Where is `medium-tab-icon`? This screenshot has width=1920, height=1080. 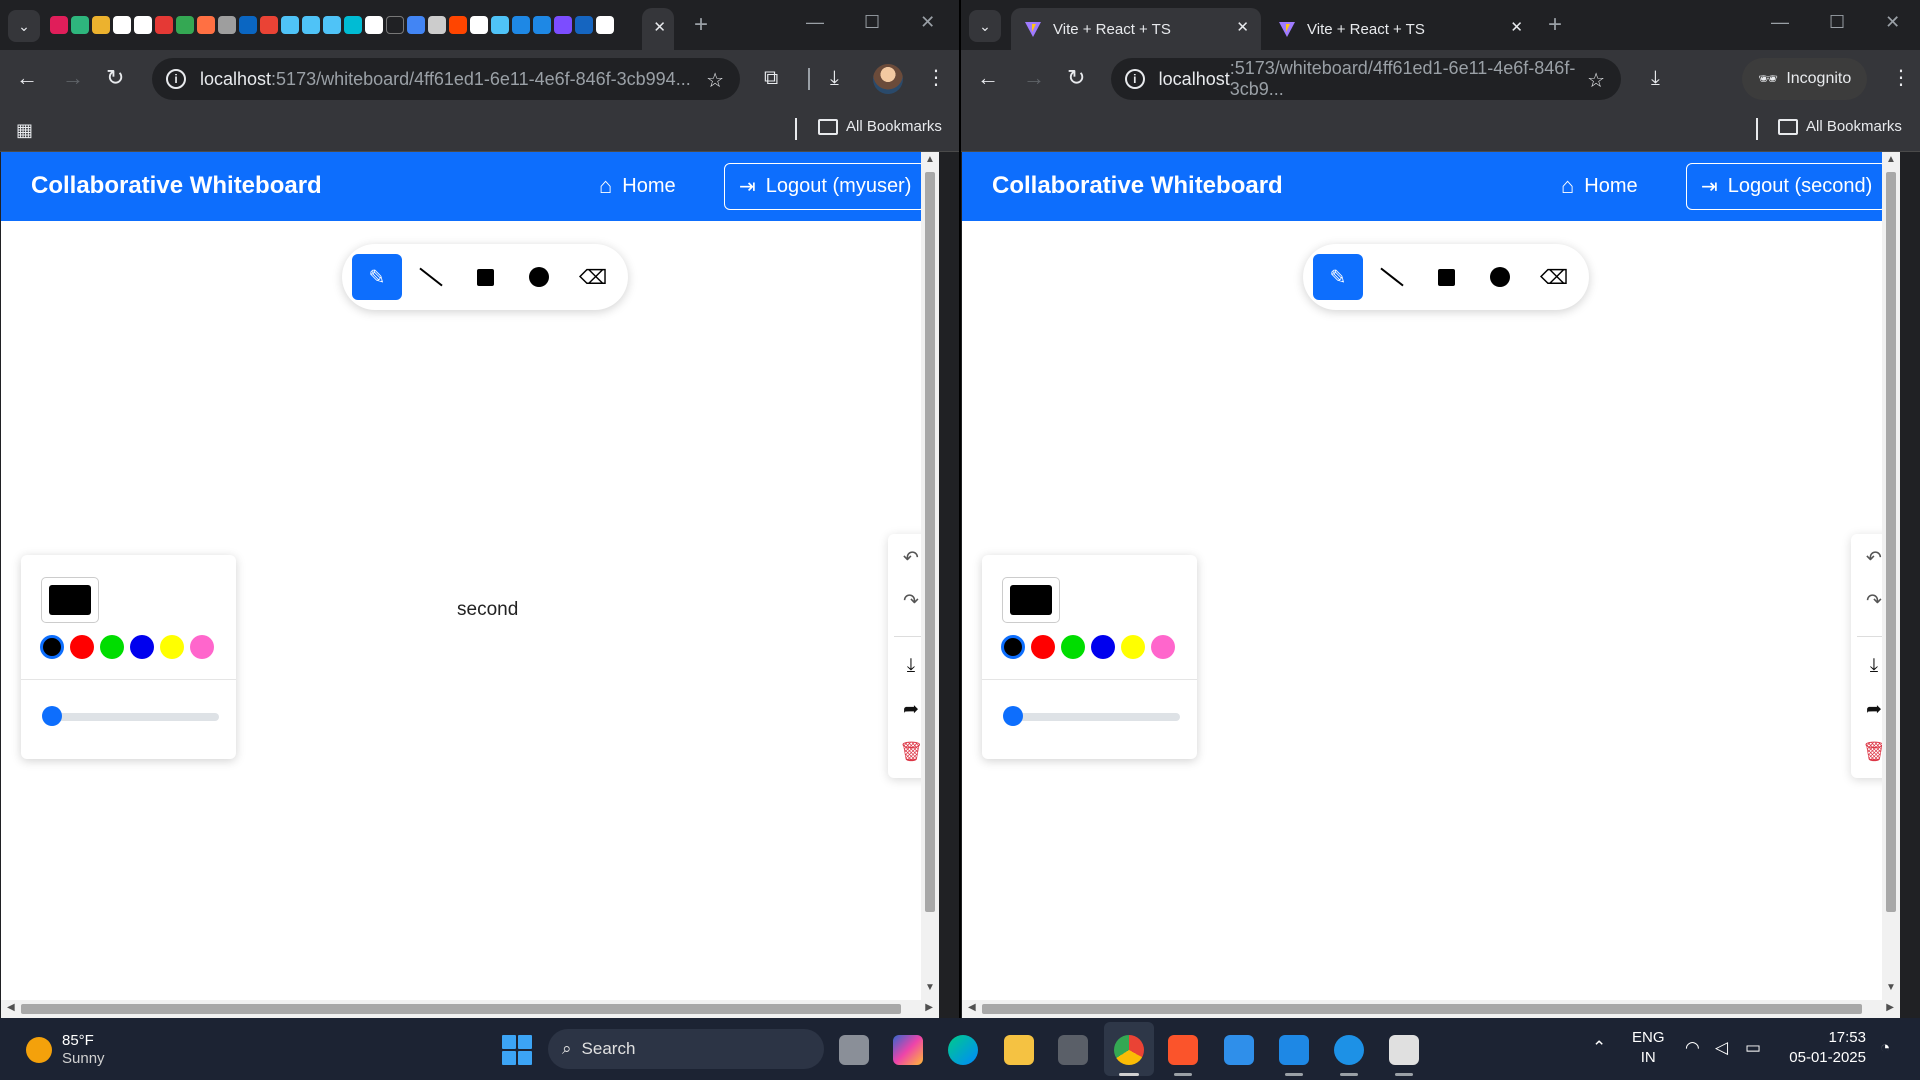 medium-tab-icon is located at coordinates (437, 25).